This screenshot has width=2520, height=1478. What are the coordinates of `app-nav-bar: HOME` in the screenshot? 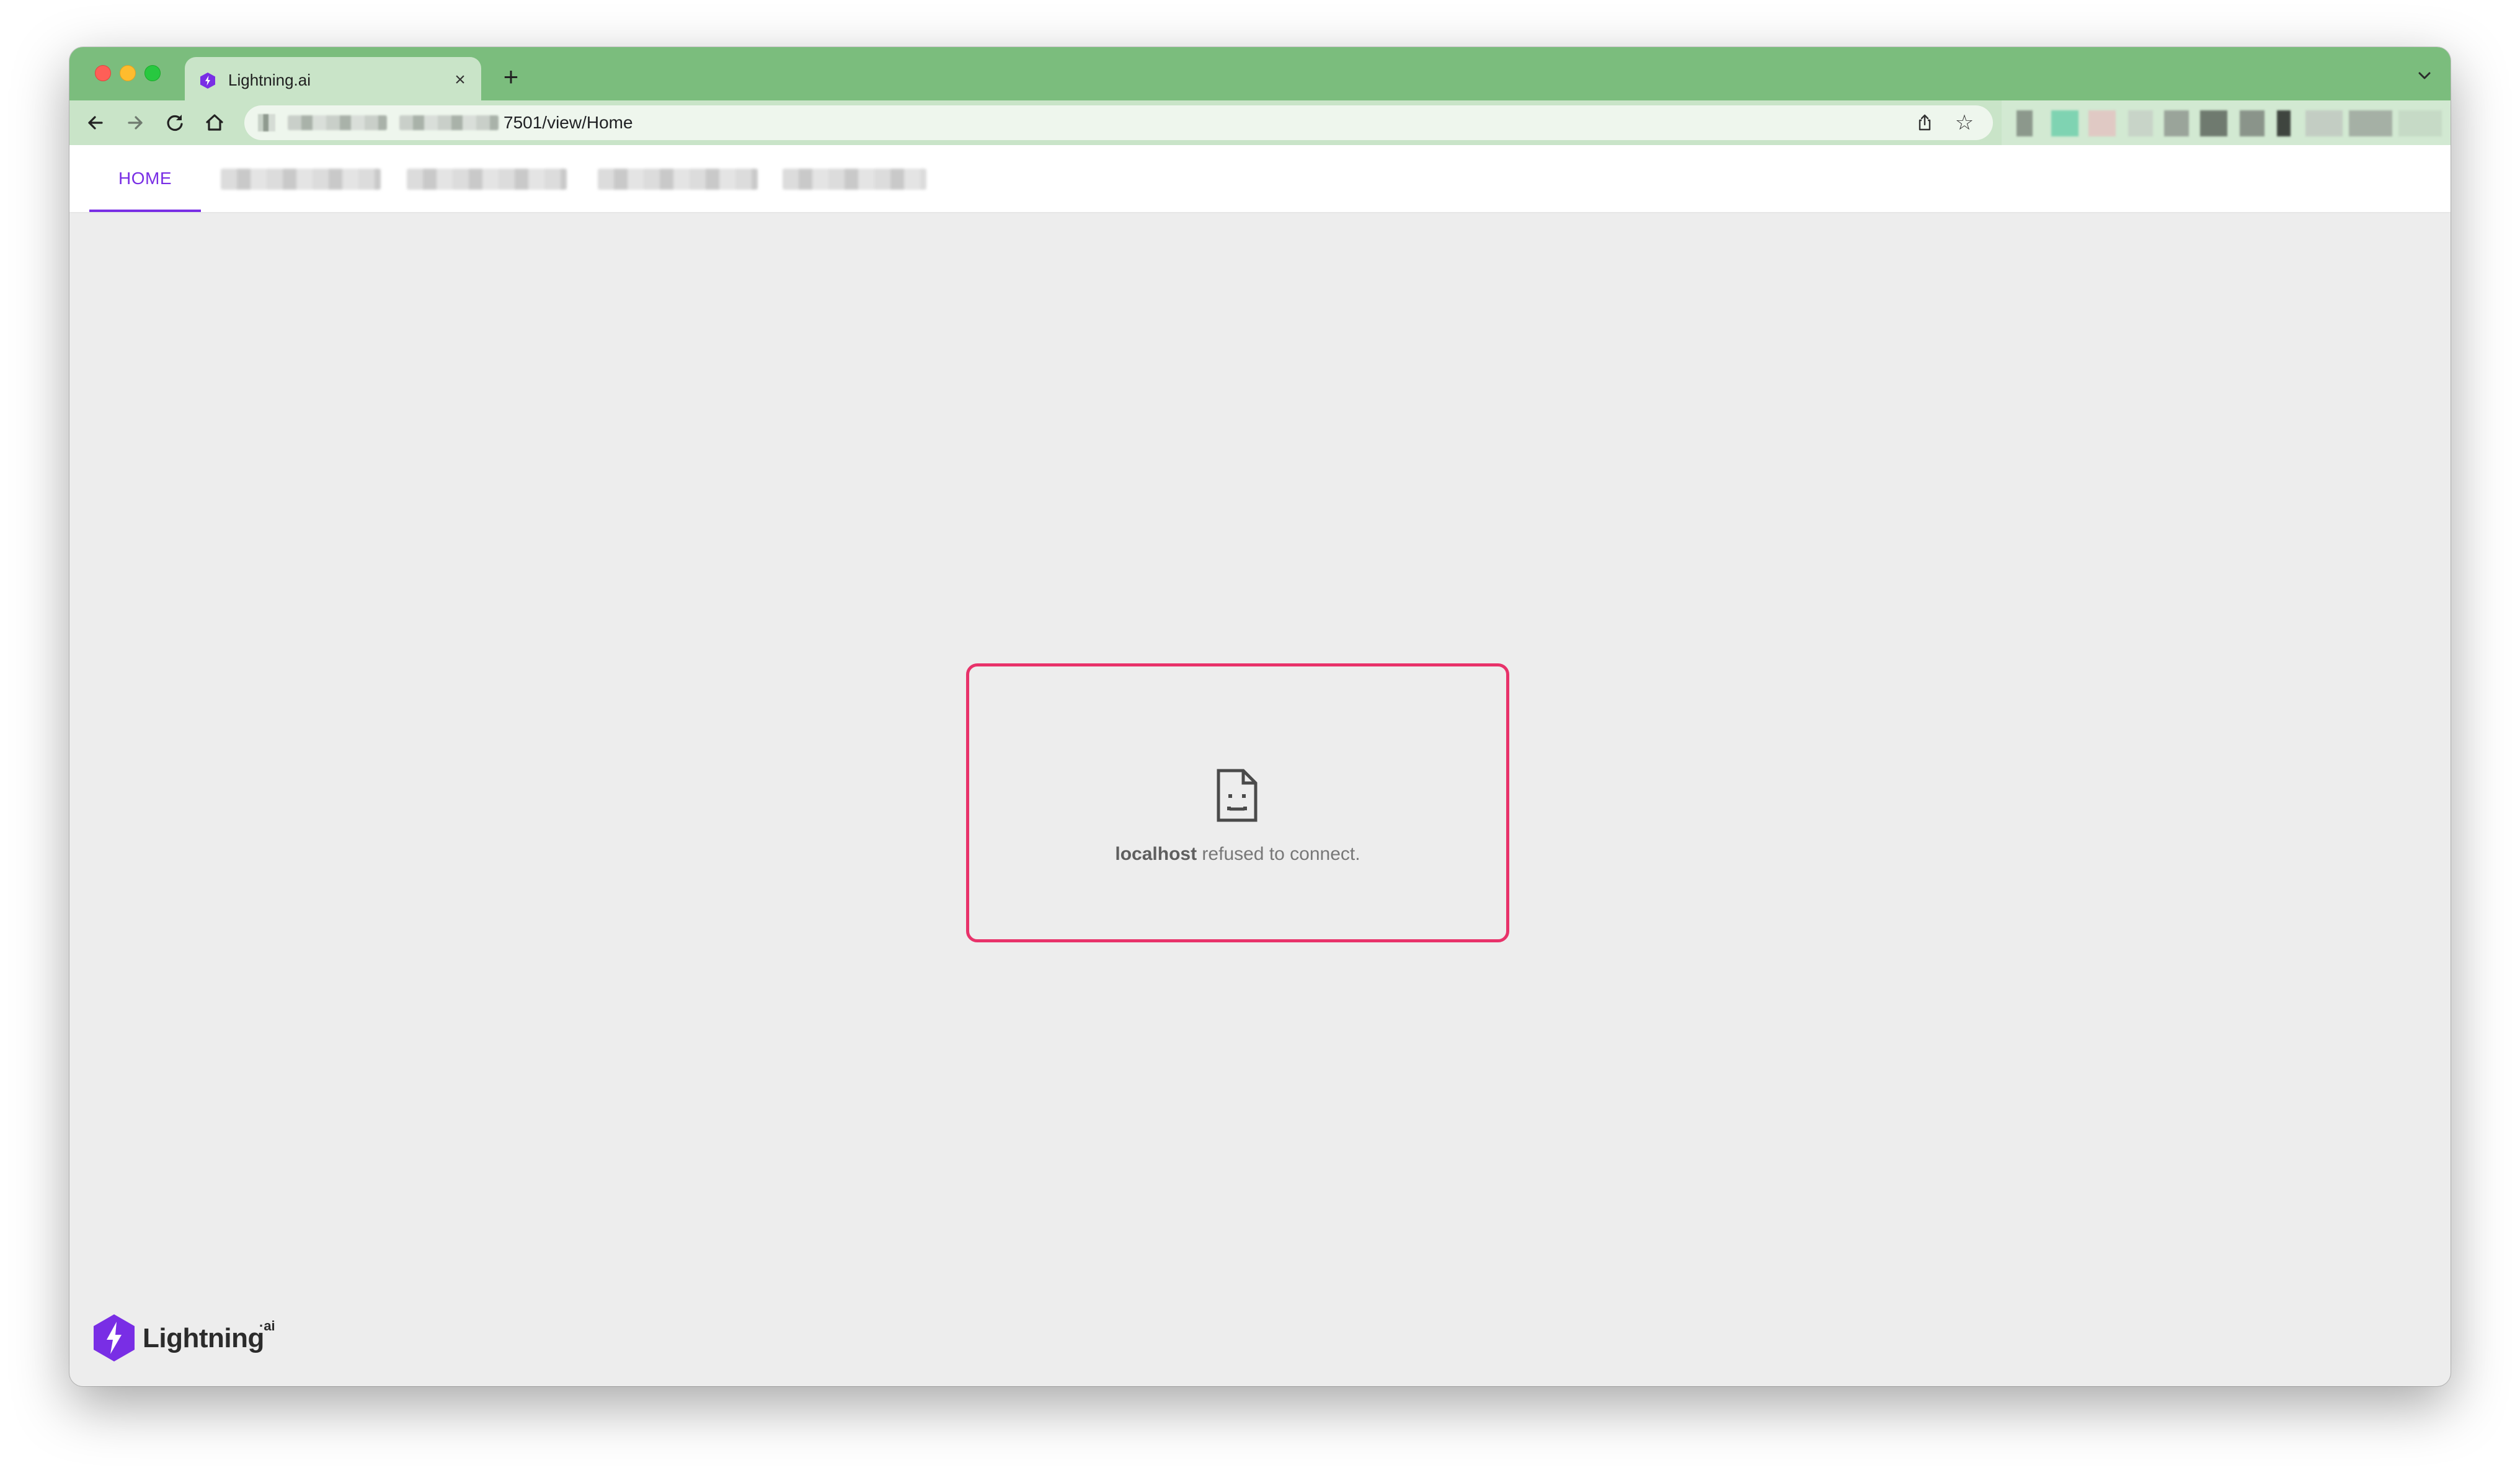 It's located at (1260, 179).